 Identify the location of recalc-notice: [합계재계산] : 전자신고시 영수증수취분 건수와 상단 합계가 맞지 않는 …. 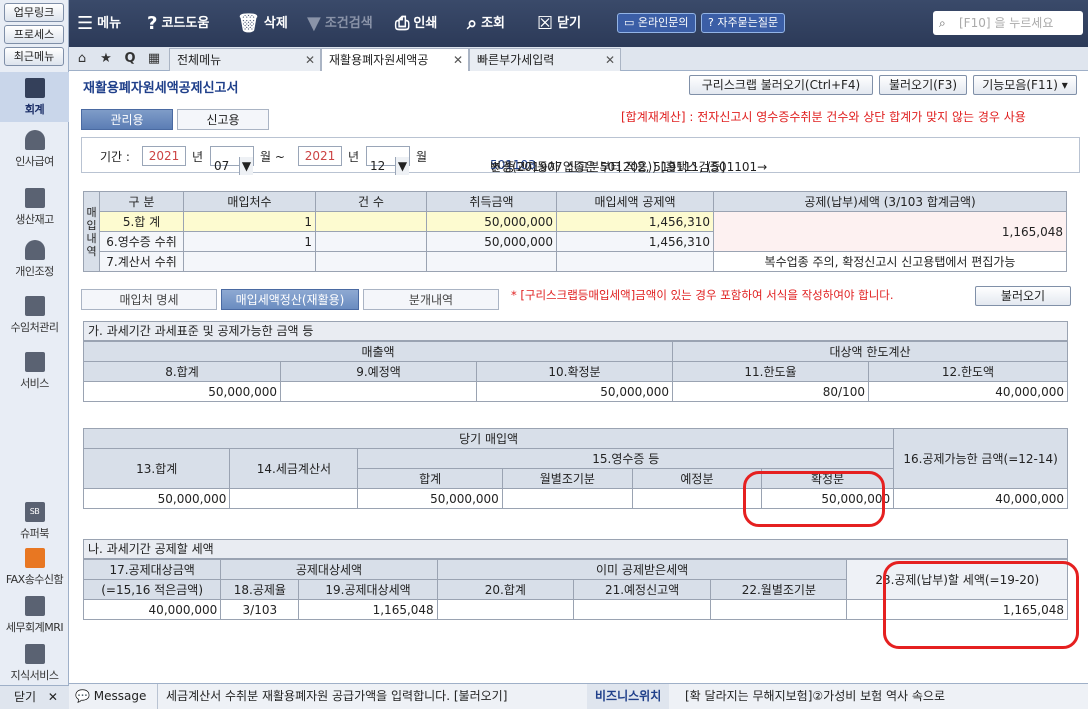
(823, 117).